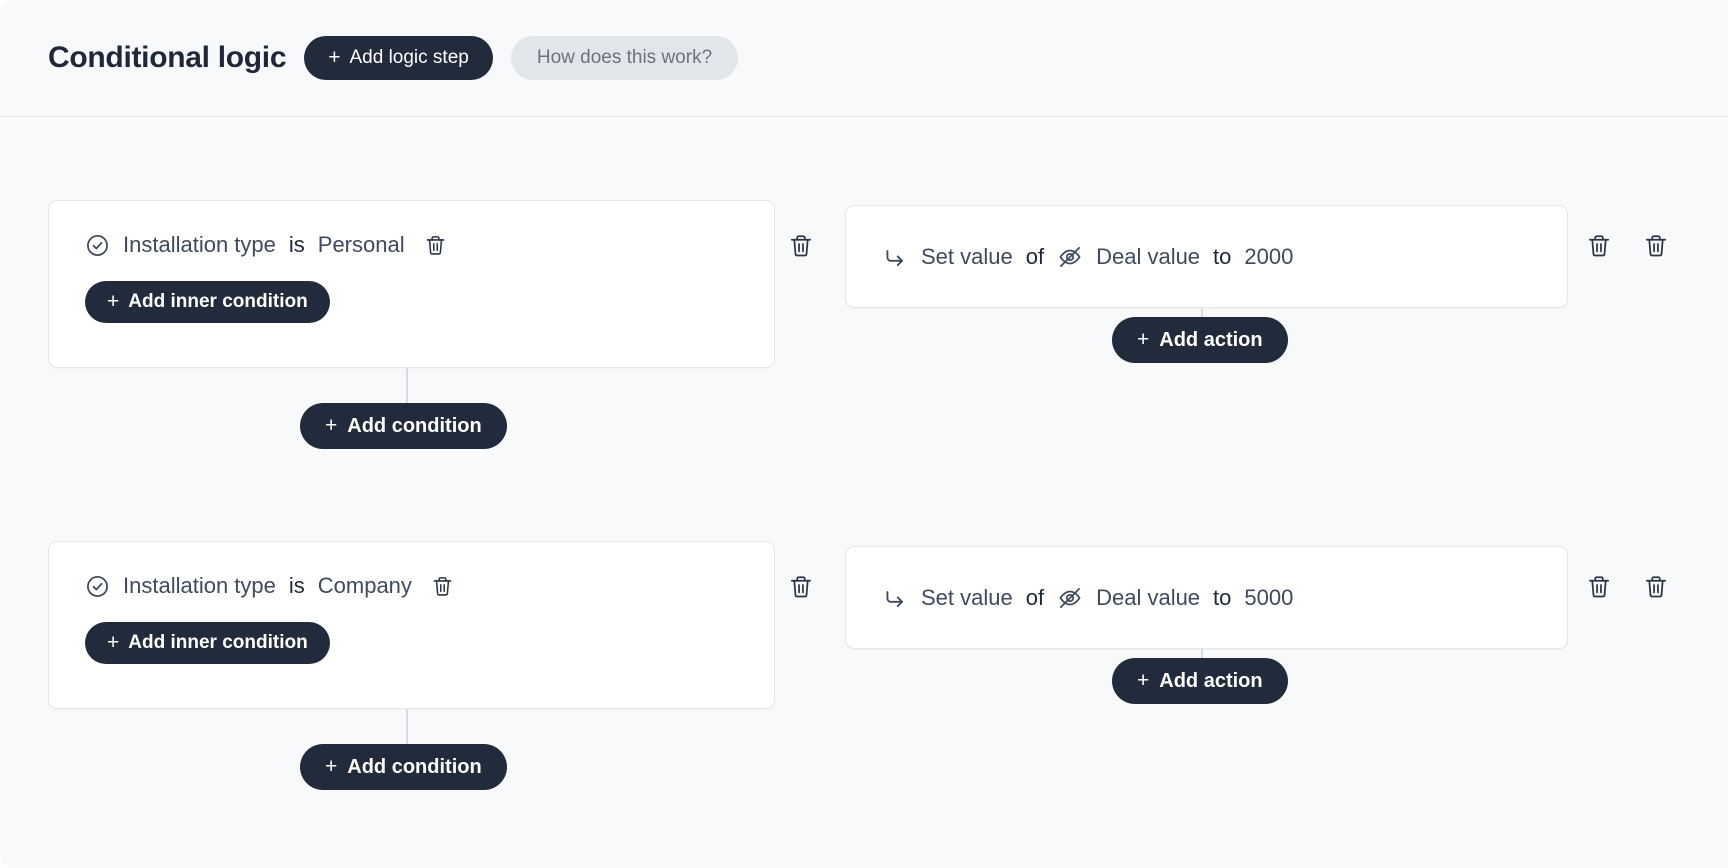 Image resolution: width=1728 pixels, height=868 pixels. Describe the element at coordinates (167, 57) in the screenshot. I see `page-title: Conditional logic` at that location.